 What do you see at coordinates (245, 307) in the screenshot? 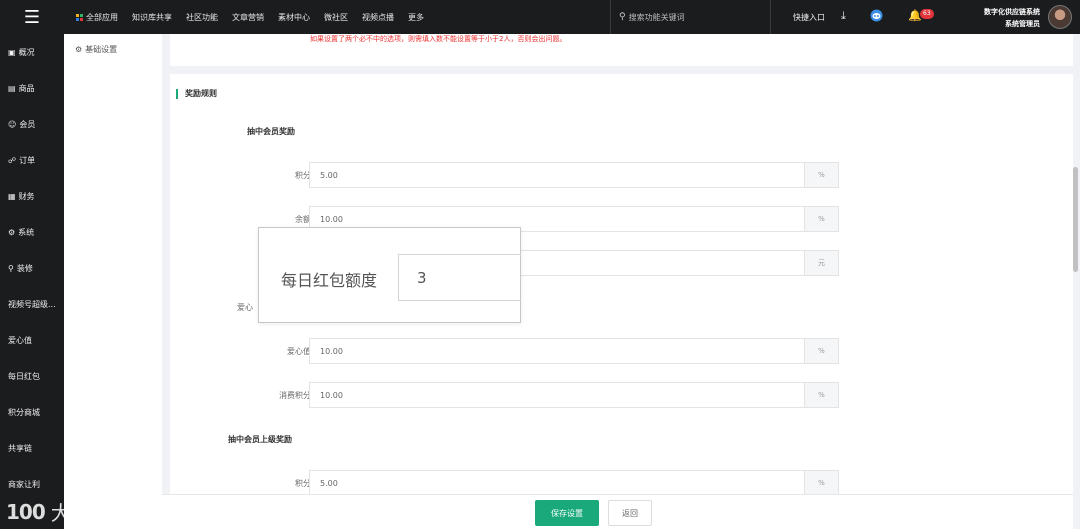
I see `partial-love-label: 爱心` at bounding box center [245, 307].